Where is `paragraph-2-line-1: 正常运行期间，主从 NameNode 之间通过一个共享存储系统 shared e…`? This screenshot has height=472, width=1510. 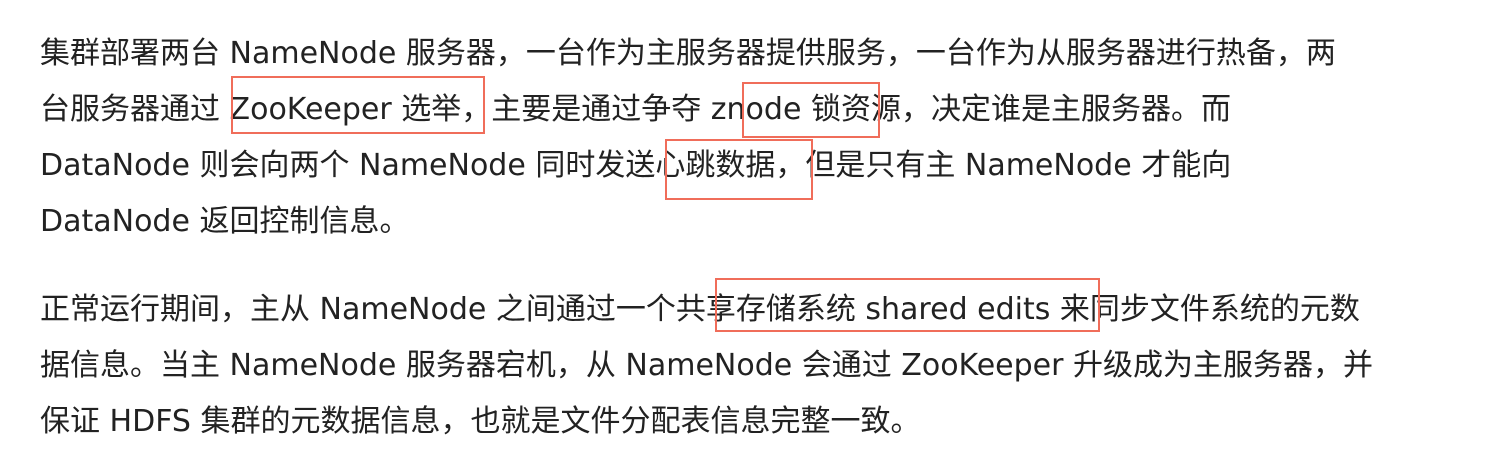
paragraph-2-line-1: 正常运行期间，主从 NameNode 之间通过一个共享存储系统 shared e… is located at coordinates (700, 309).